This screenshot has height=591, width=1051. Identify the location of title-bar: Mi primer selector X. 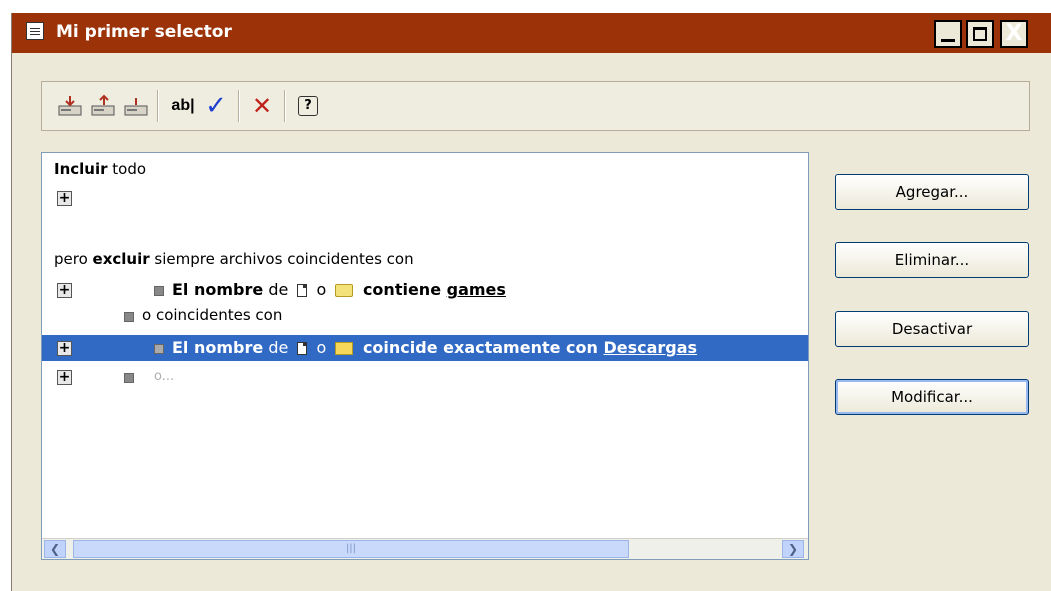
(531, 33).